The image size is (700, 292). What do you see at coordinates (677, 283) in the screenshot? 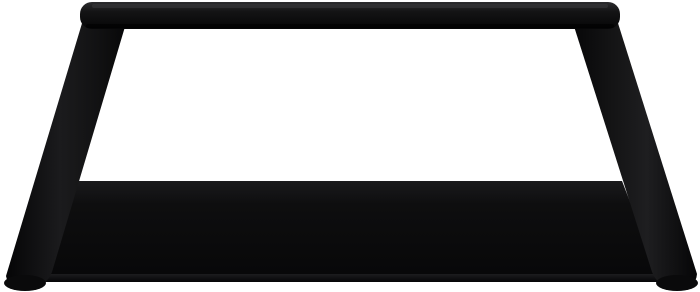
I see `right-foot` at bounding box center [677, 283].